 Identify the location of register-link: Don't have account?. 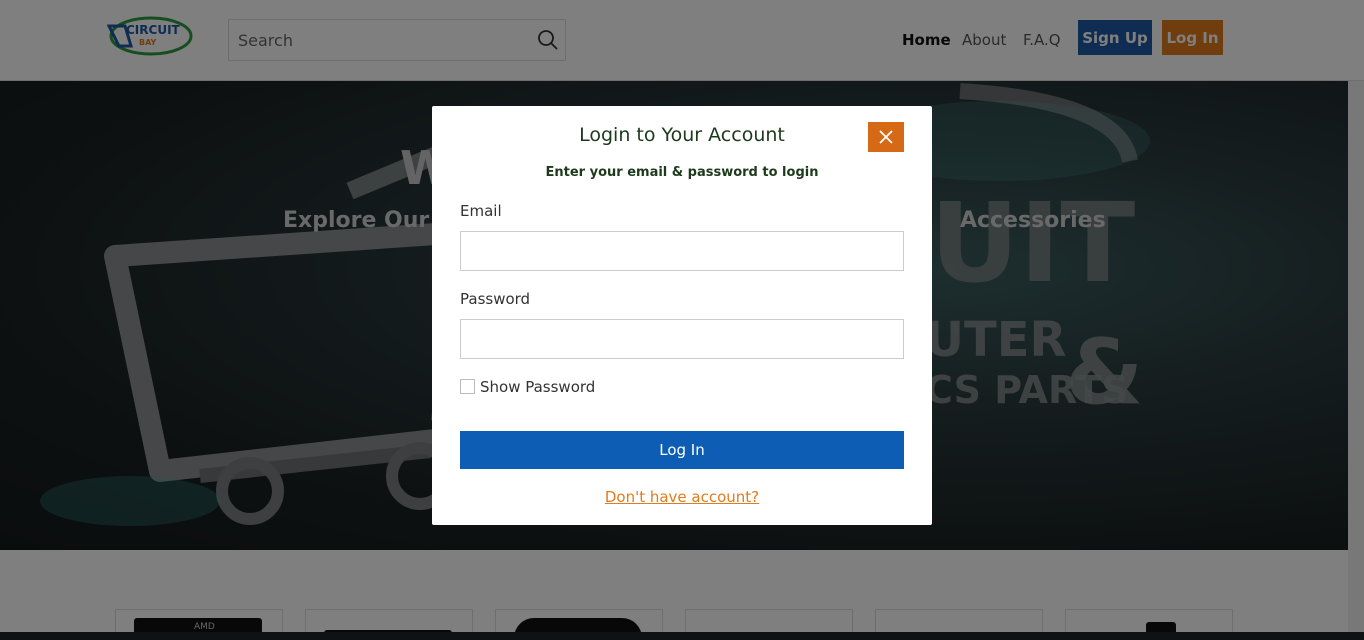
(682, 497).